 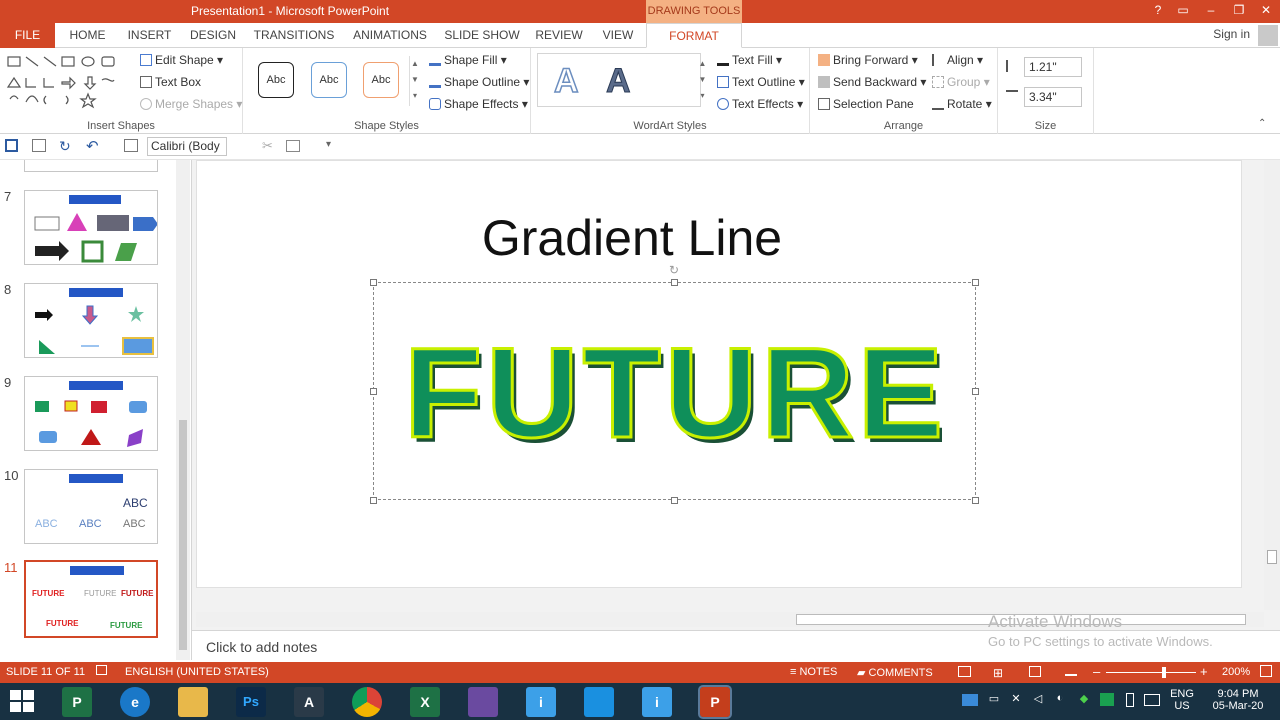 What do you see at coordinates (998, 673) in the screenshot?
I see `slide-sorter-icon: ⊞` at bounding box center [998, 673].